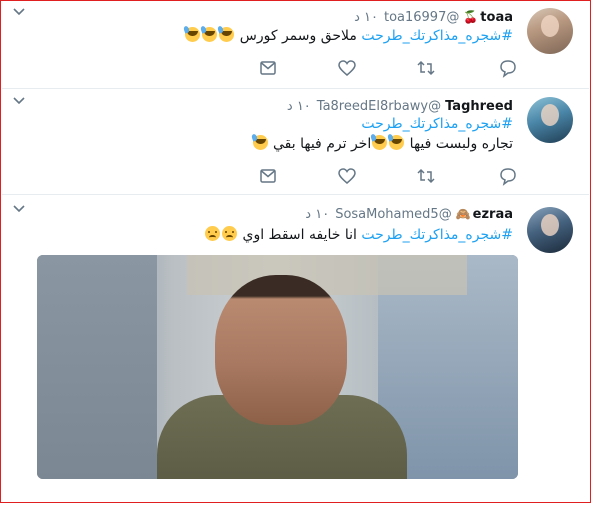 The height and width of the screenshot is (505, 593). I want to click on tweet-body: ملاحق وسمر كورس, so click(298, 36).